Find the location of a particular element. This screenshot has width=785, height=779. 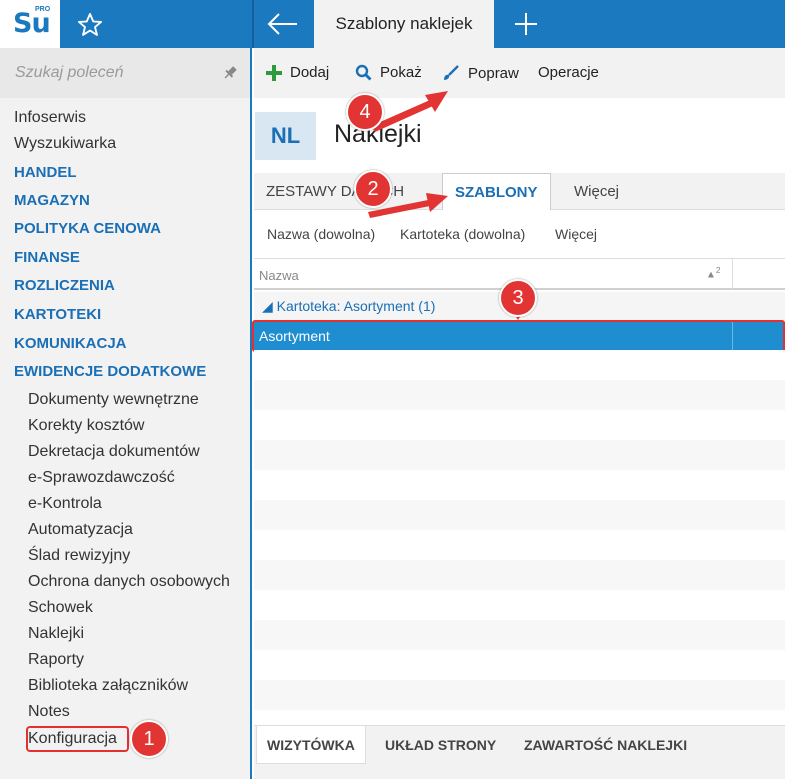

callout-1: 1 is located at coordinates (149, 739).